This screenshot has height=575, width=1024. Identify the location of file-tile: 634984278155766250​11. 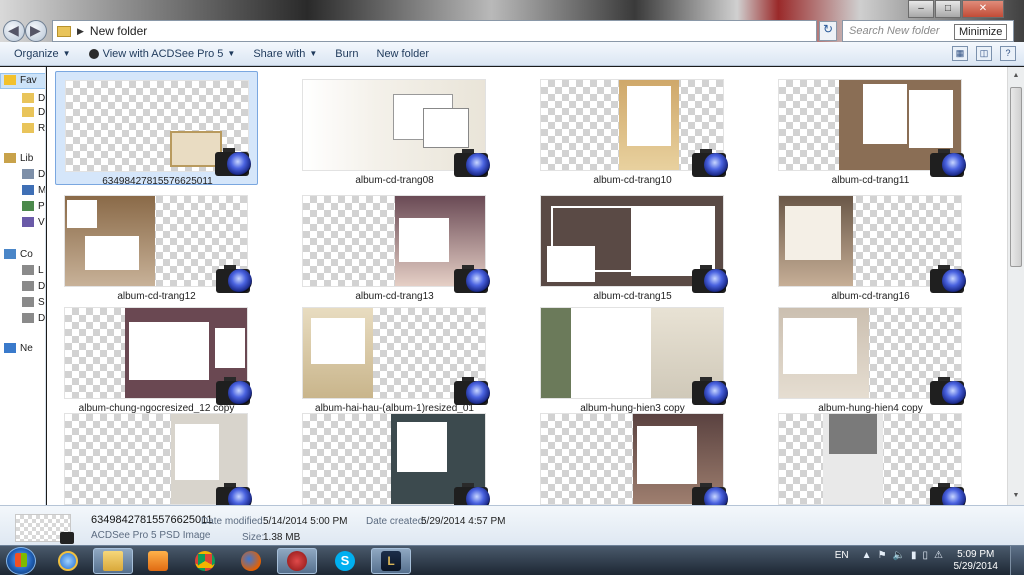
(157, 129).